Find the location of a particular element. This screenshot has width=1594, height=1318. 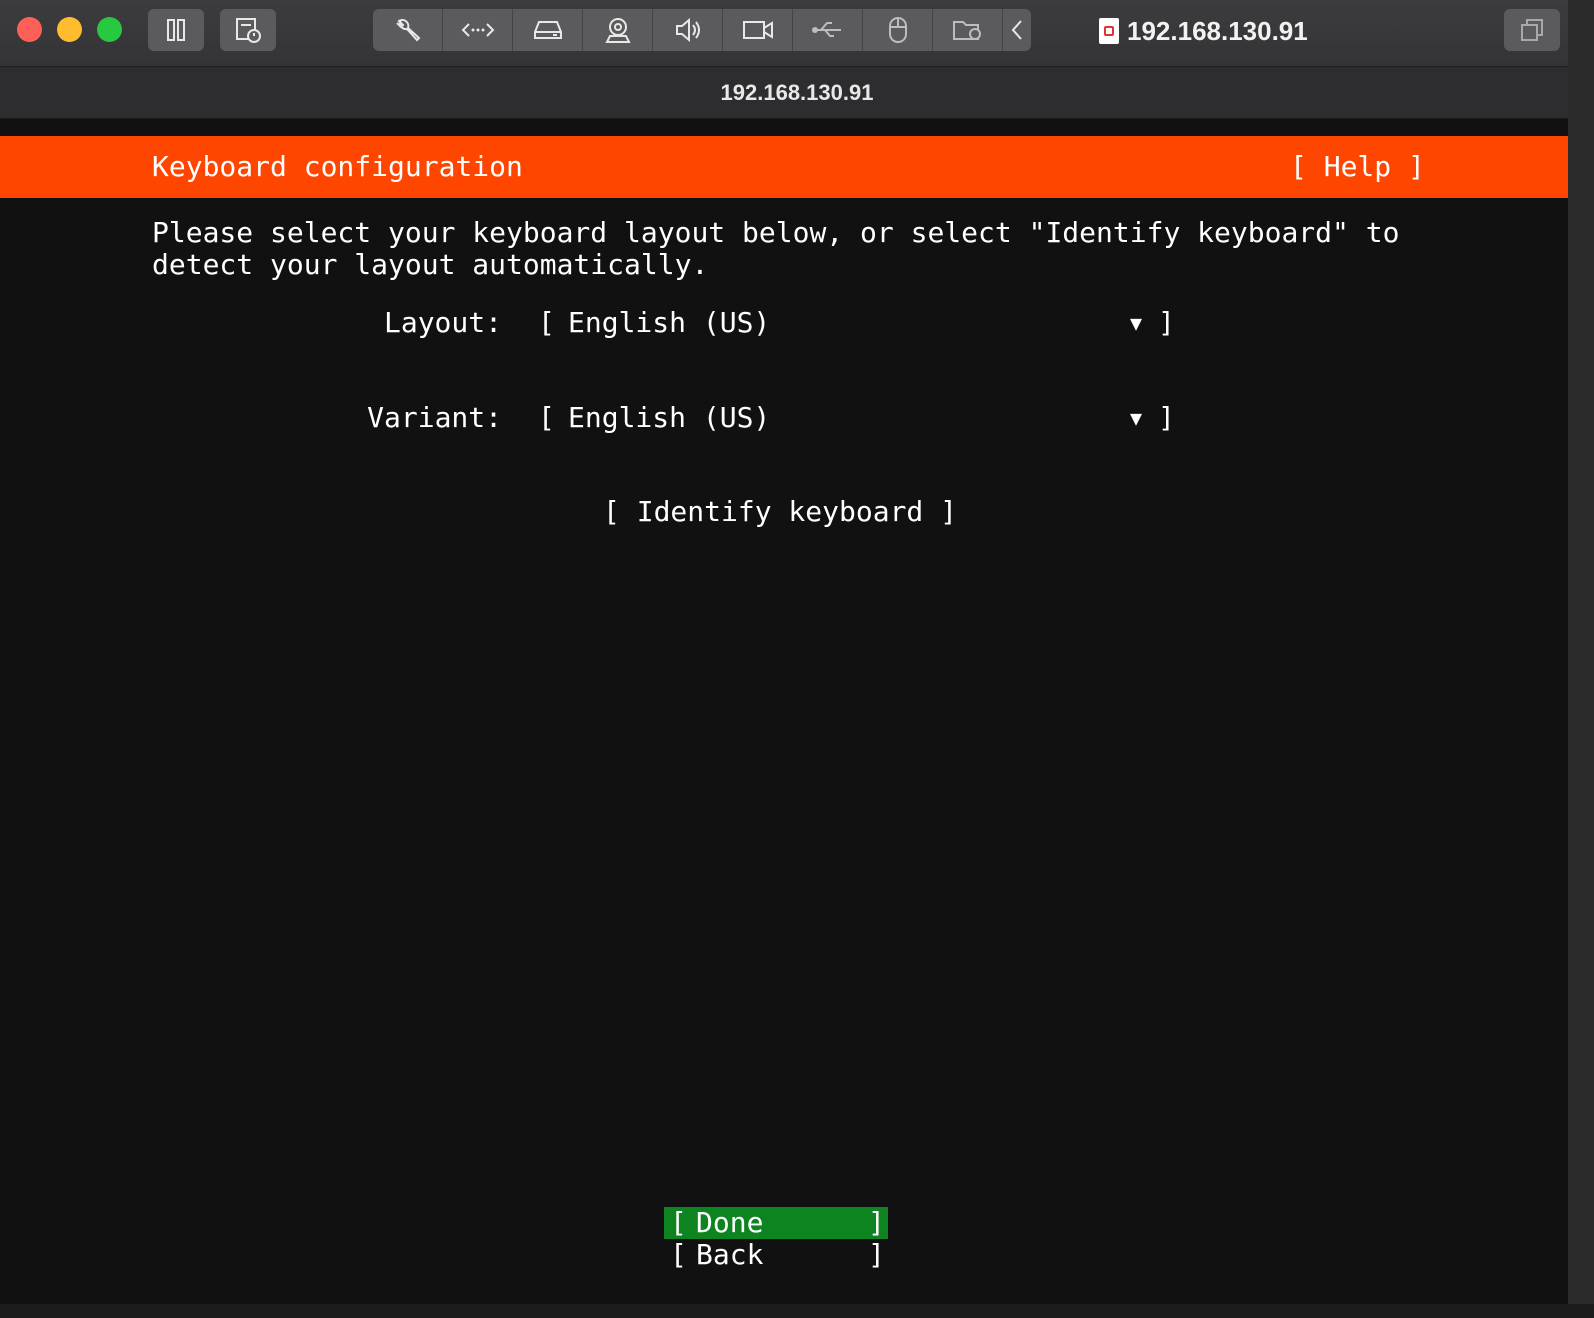

chevron-left-icon is located at coordinates (1016, 30).